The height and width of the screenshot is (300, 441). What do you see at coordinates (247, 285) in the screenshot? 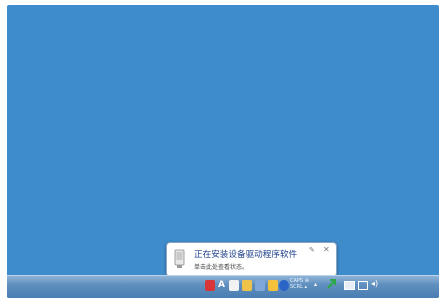
I see `folder-icon` at bounding box center [247, 285].